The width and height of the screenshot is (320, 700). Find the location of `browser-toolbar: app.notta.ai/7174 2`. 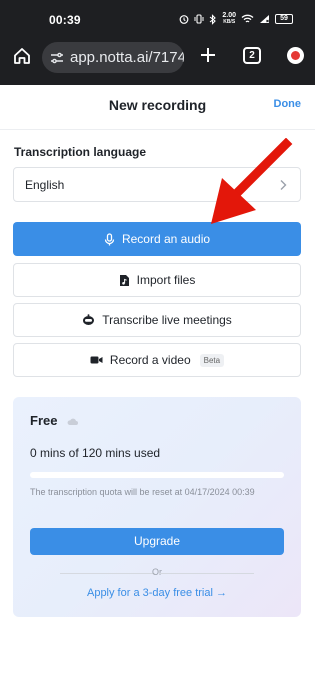

browser-toolbar: app.notta.ai/7174 2 is located at coordinates (157, 61).